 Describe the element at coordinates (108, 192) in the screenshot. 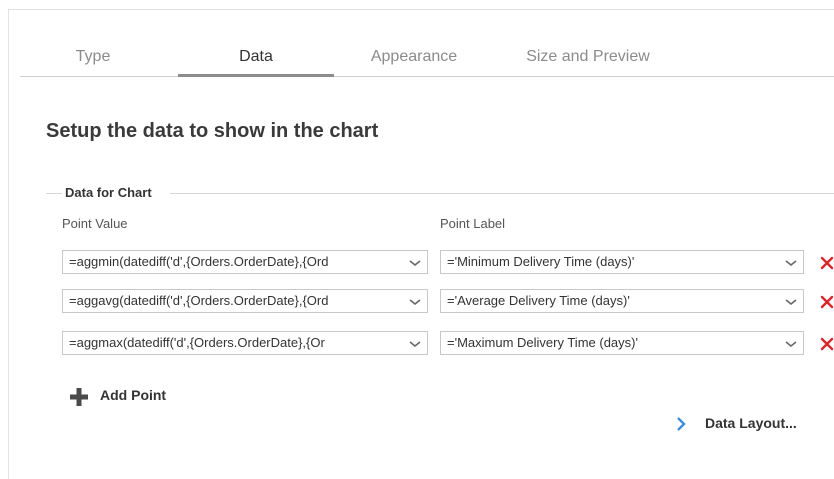

I see `group-legend: Data for Chart` at that location.